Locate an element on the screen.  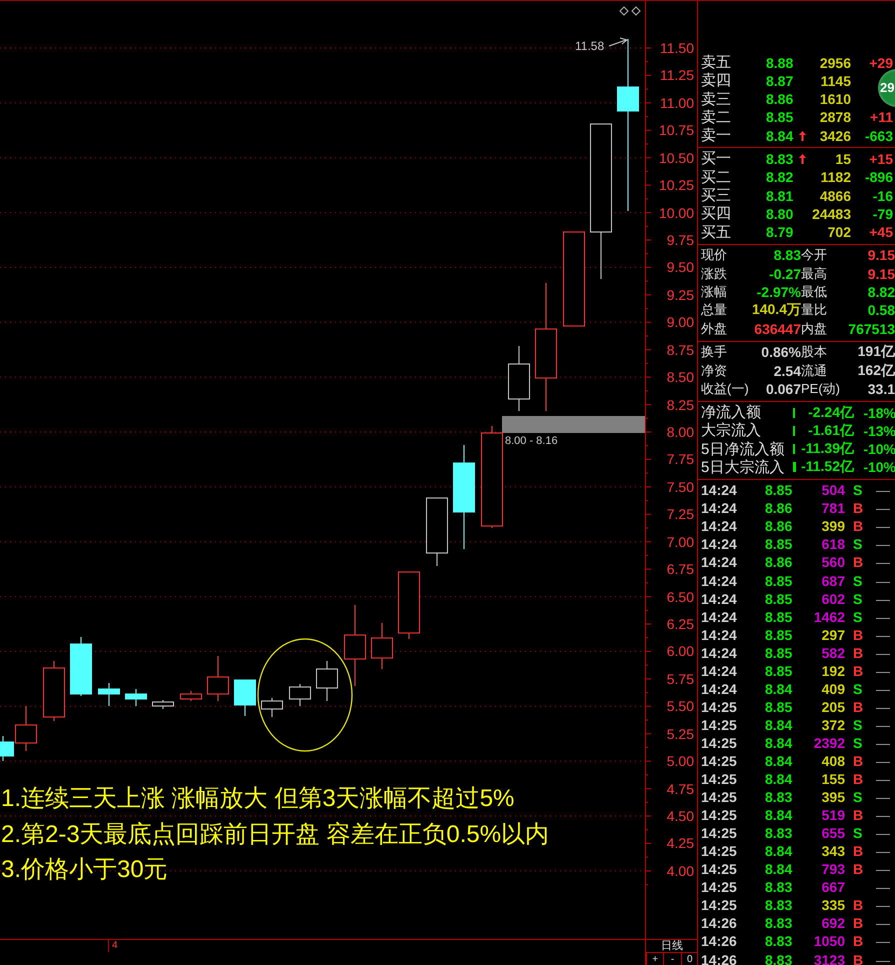
trade-volume: 343 is located at coordinates (832, 851).